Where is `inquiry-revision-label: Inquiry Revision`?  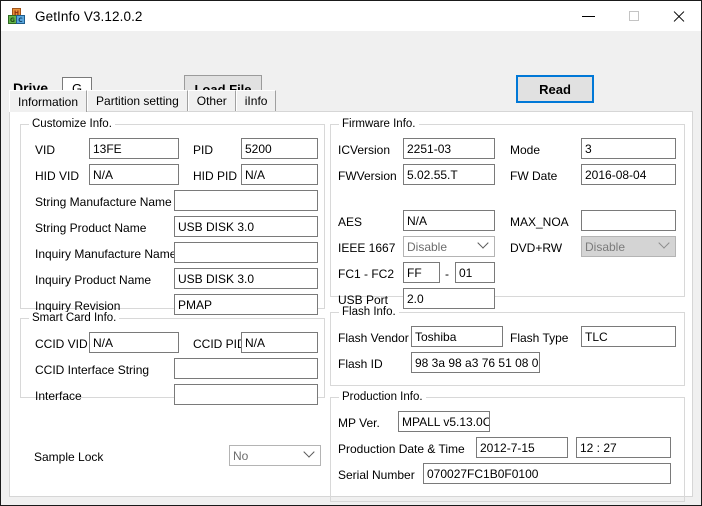
inquiry-revision-label: Inquiry Revision is located at coordinates (78, 306).